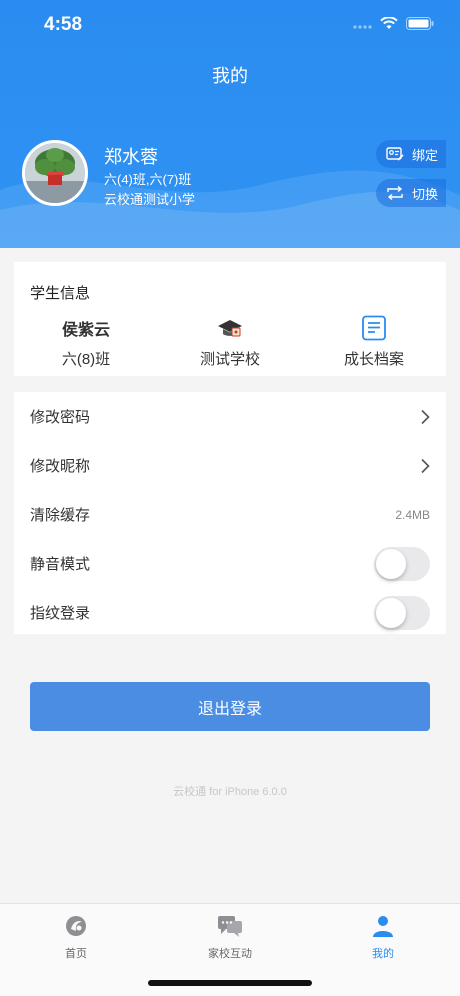  I want to click on student-class: 六(8)班, so click(86, 359).